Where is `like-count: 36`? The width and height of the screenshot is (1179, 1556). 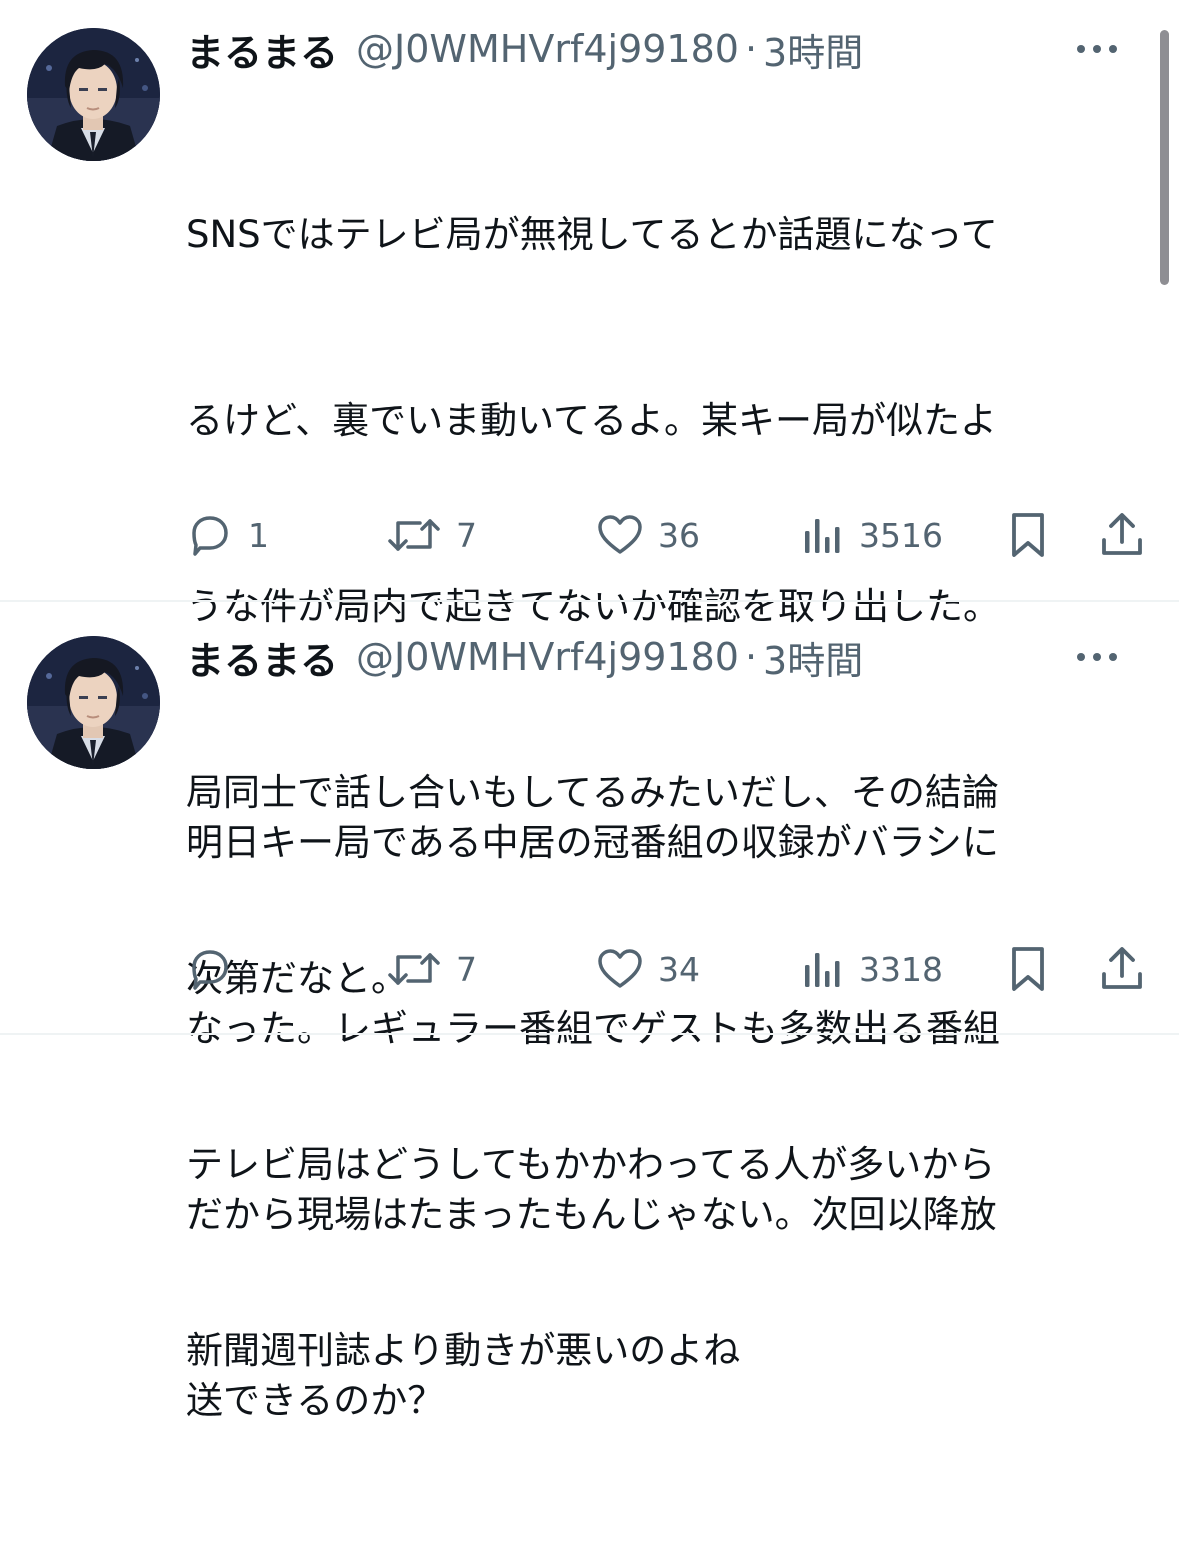
like-count: 36 is located at coordinates (679, 535).